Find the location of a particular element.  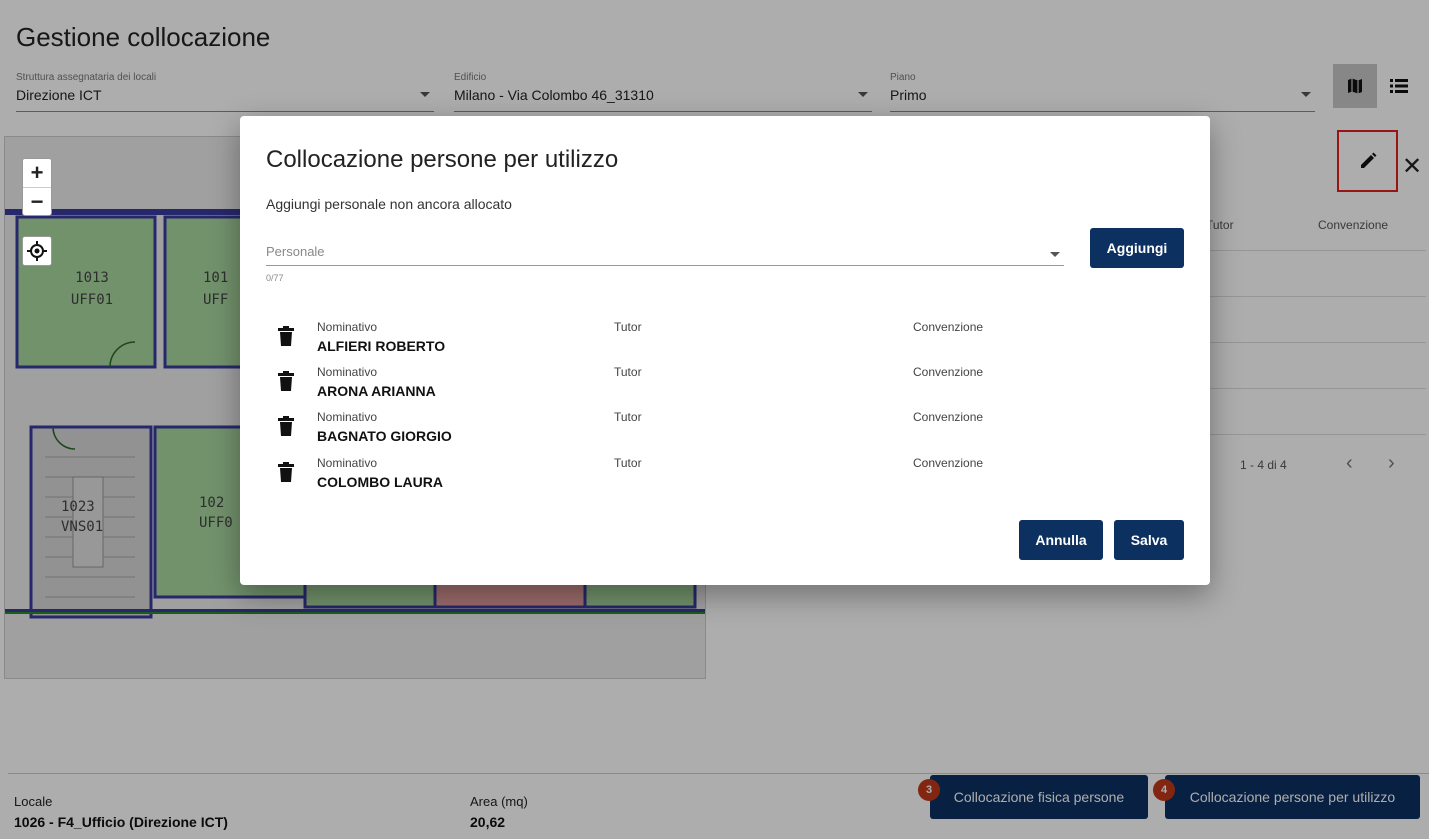

annulla-button: Annulla is located at coordinates (1061, 540).